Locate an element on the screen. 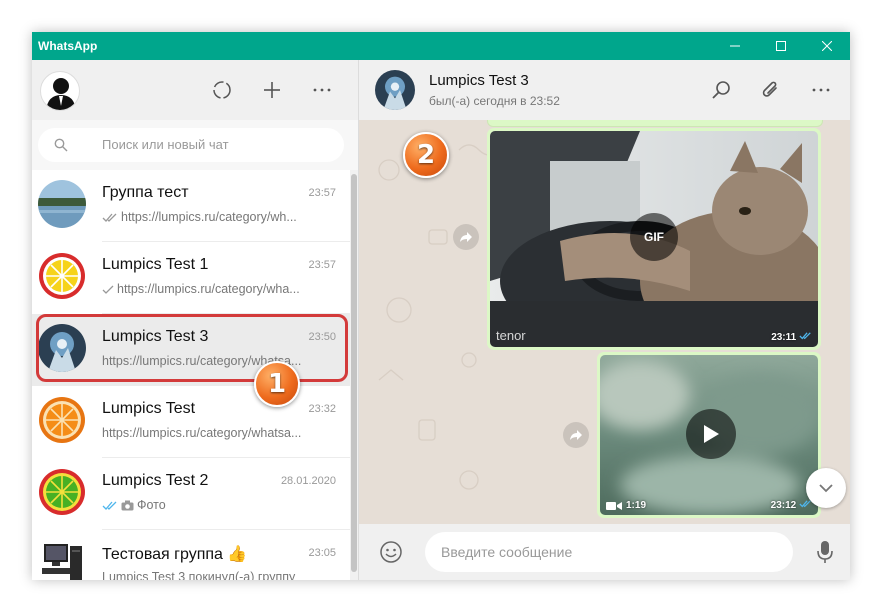  close-button is located at coordinates (827, 46).